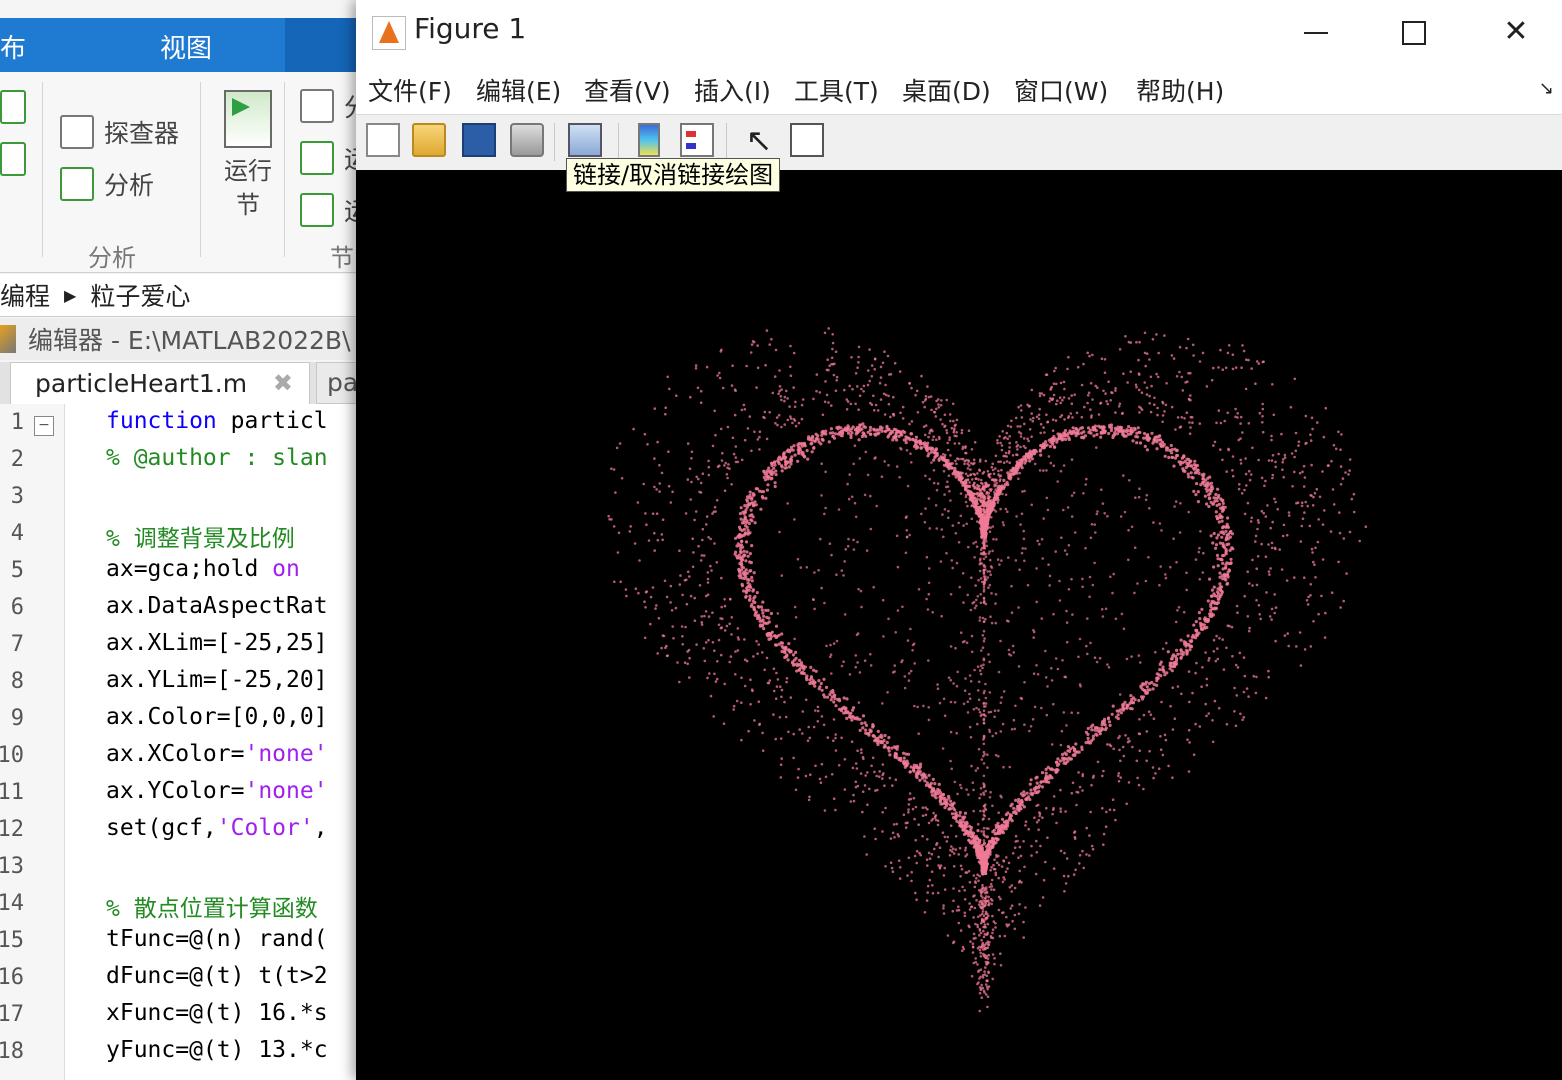 The width and height of the screenshot is (1562, 1080). Describe the element at coordinates (175, 754) in the screenshot. I see `code-text: ax.XColor=` at that location.